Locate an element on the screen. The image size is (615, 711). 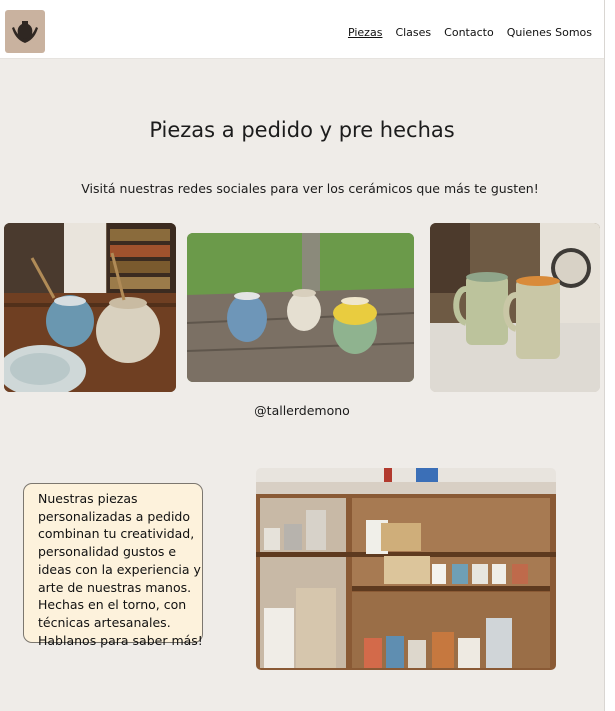
nav-link-contacto: Contacto is located at coordinates (469, 32).